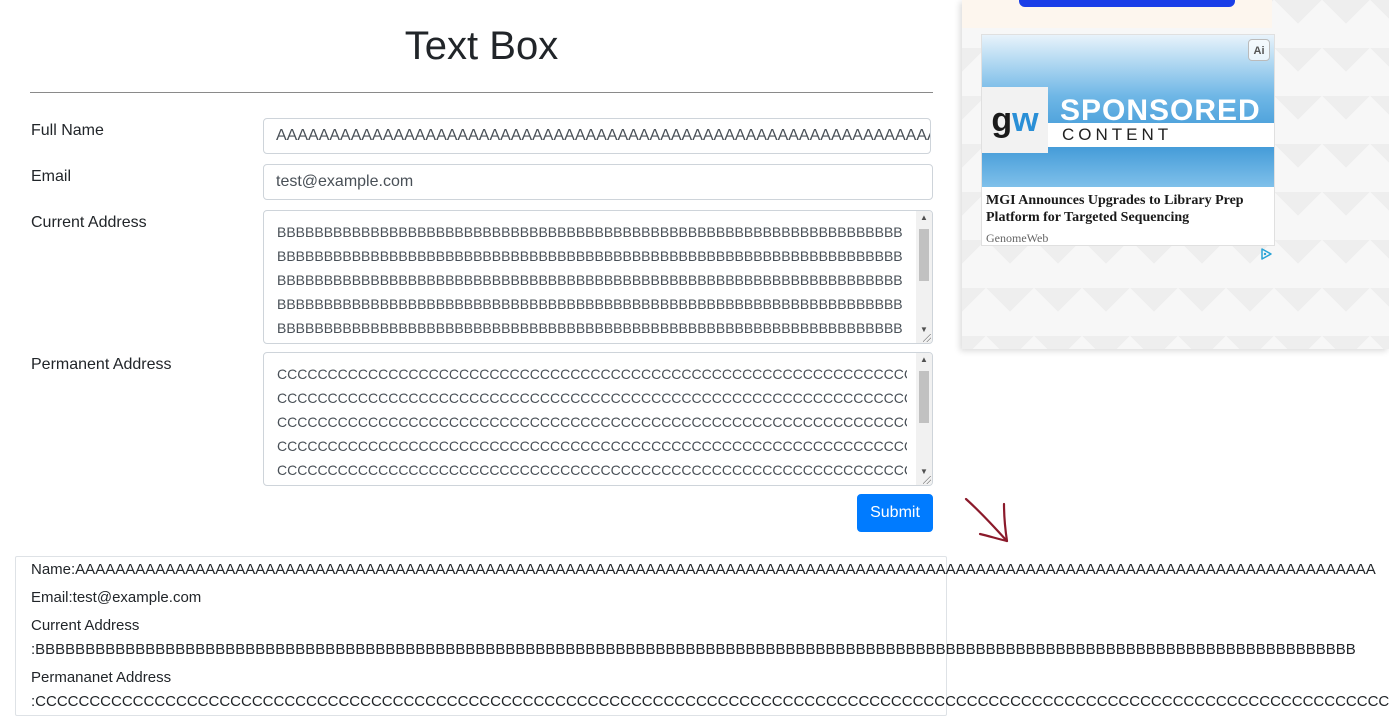 This screenshot has height=728, width=1389. Describe the element at coordinates (89, 222) in the screenshot. I see `current-address-label: Current Address` at that location.